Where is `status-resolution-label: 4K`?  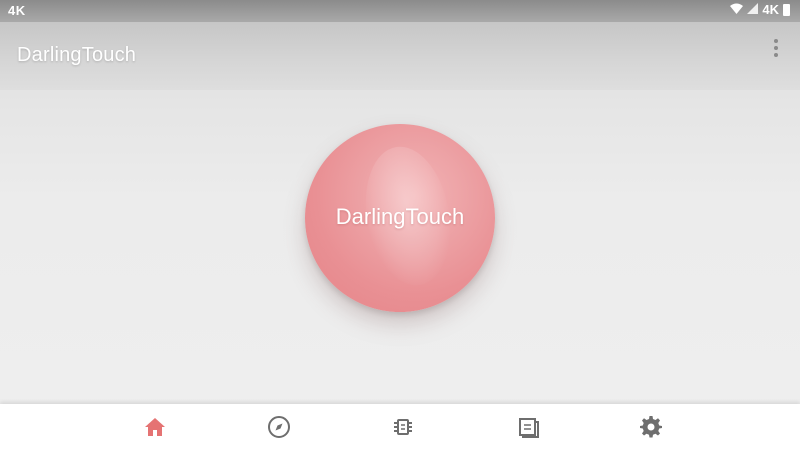
status-resolution-label: 4K is located at coordinates (17, 10).